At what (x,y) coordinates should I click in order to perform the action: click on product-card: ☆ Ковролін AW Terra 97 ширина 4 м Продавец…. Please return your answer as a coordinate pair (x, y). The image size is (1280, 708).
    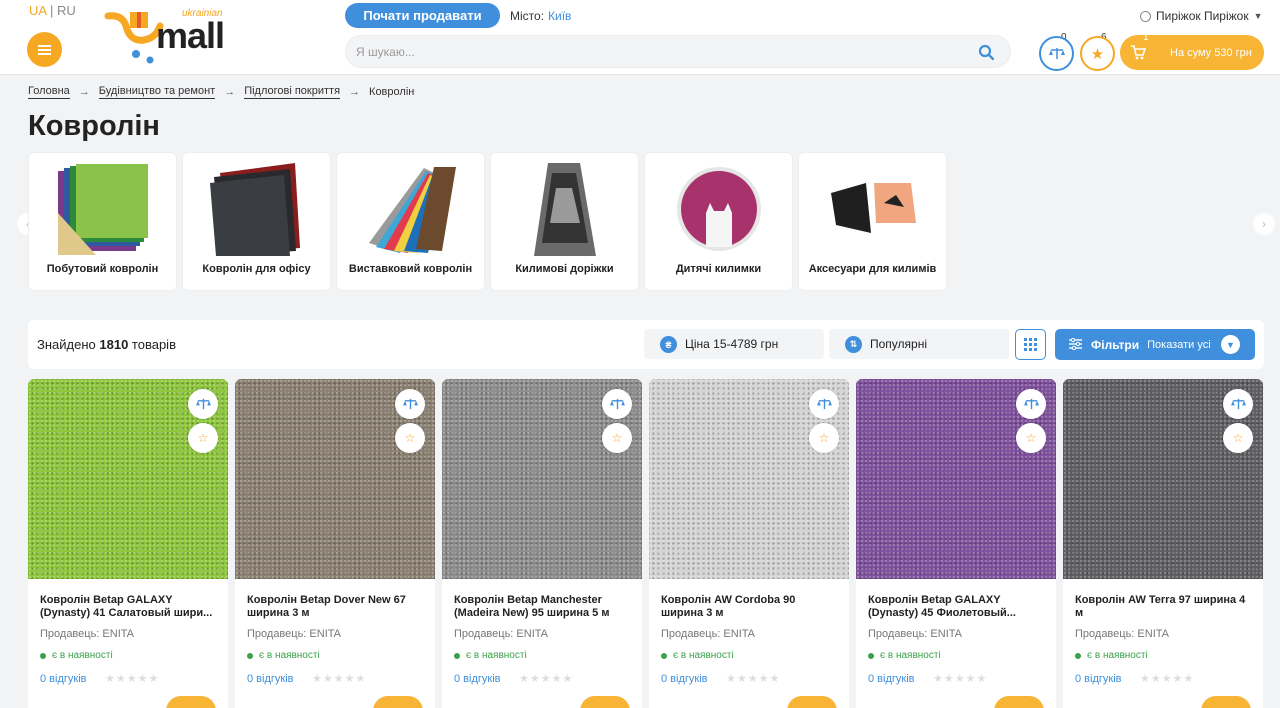
    Looking at the image, I should click on (1163, 543).